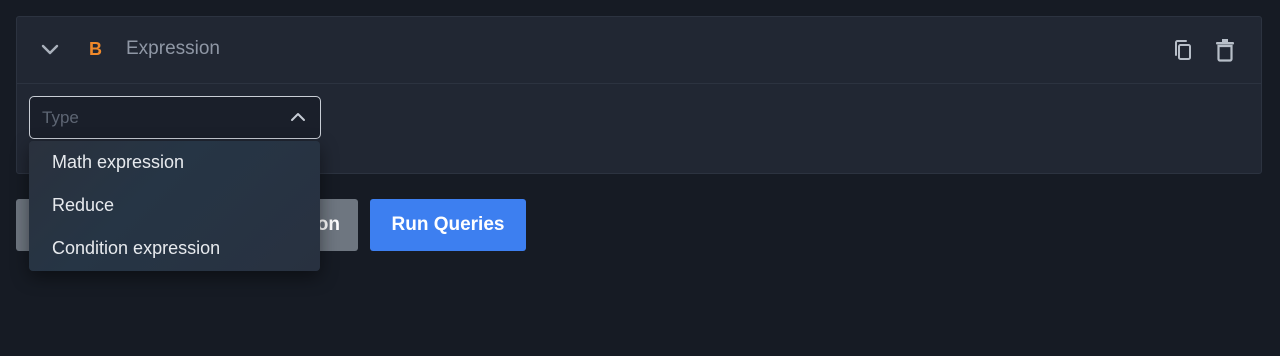 Image resolution: width=1280 pixels, height=356 pixels. I want to click on trash-icon, so click(1225, 50).